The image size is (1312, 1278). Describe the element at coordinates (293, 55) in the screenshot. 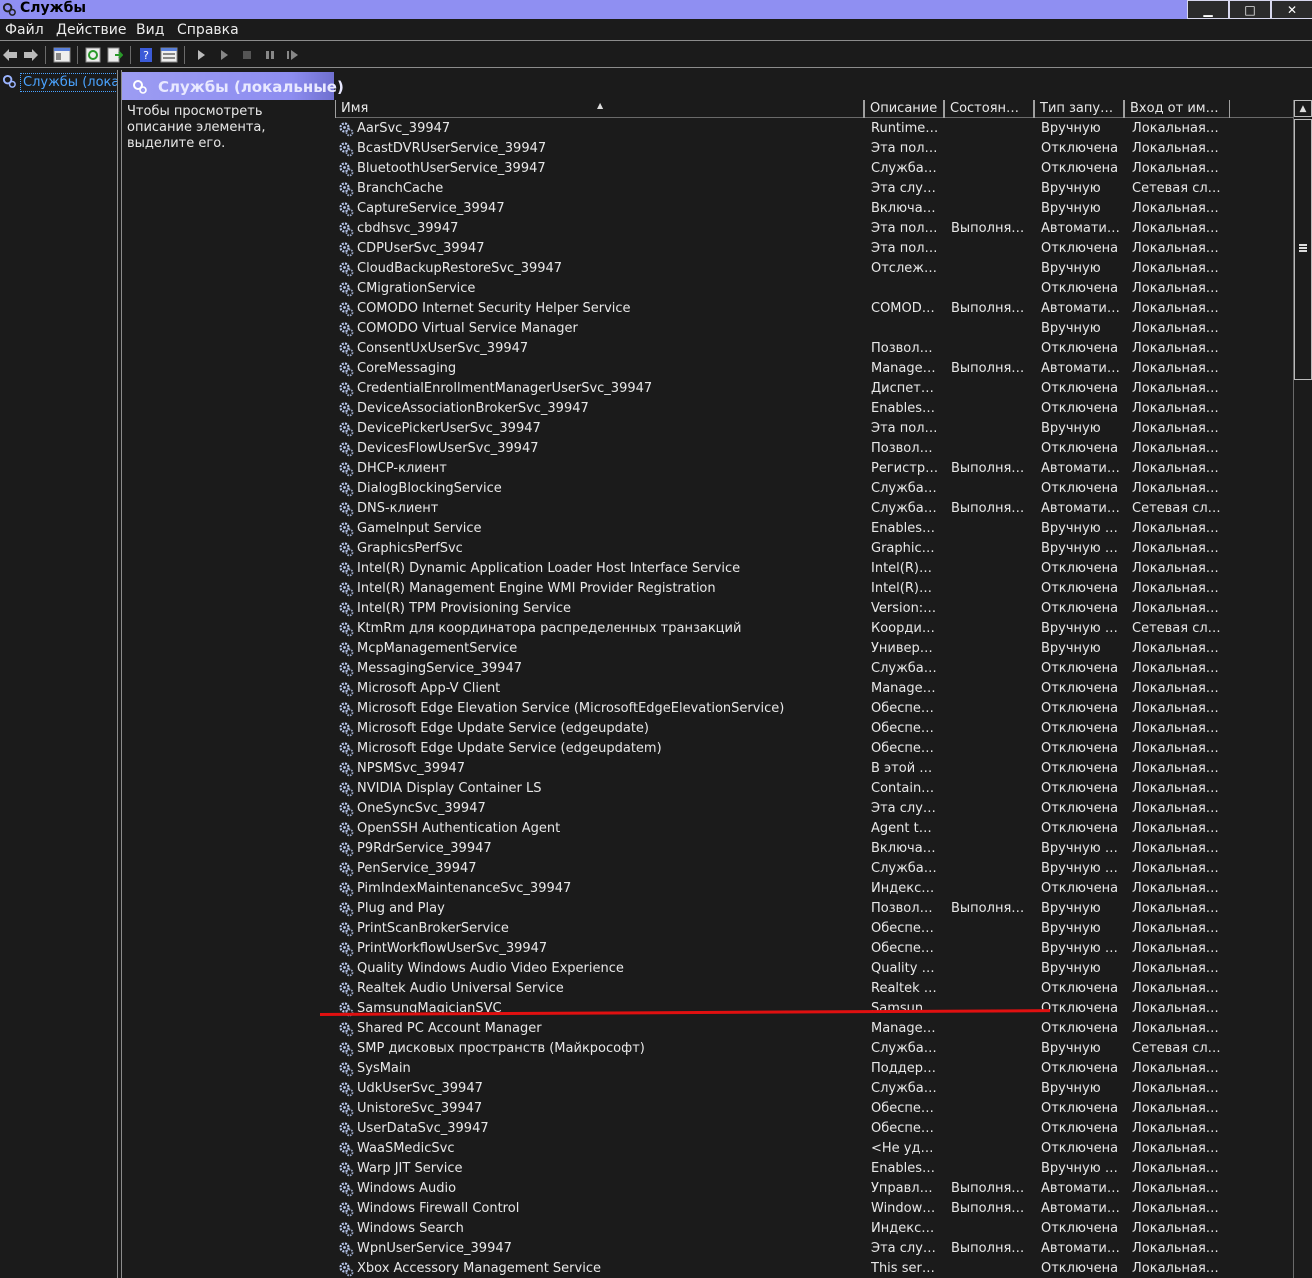

I see `restart-service-button` at that location.